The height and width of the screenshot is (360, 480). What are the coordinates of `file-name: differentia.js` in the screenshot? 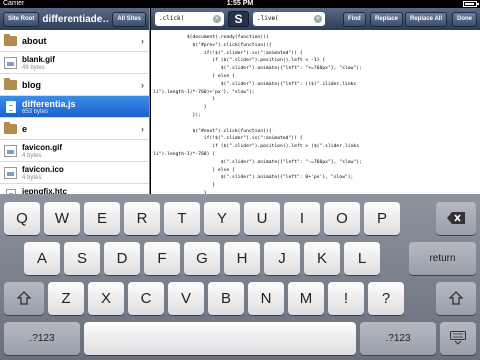 It's located at (49, 104).